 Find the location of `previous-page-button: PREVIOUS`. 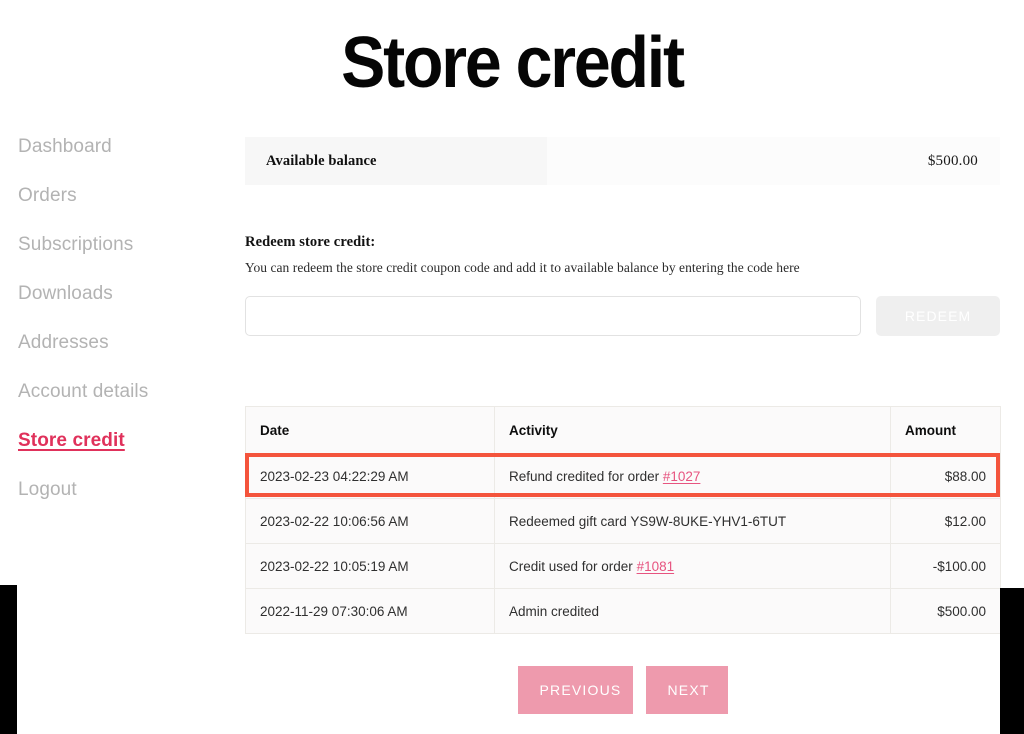

previous-page-button: PREVIOUS is located at coordinates (575, 690).